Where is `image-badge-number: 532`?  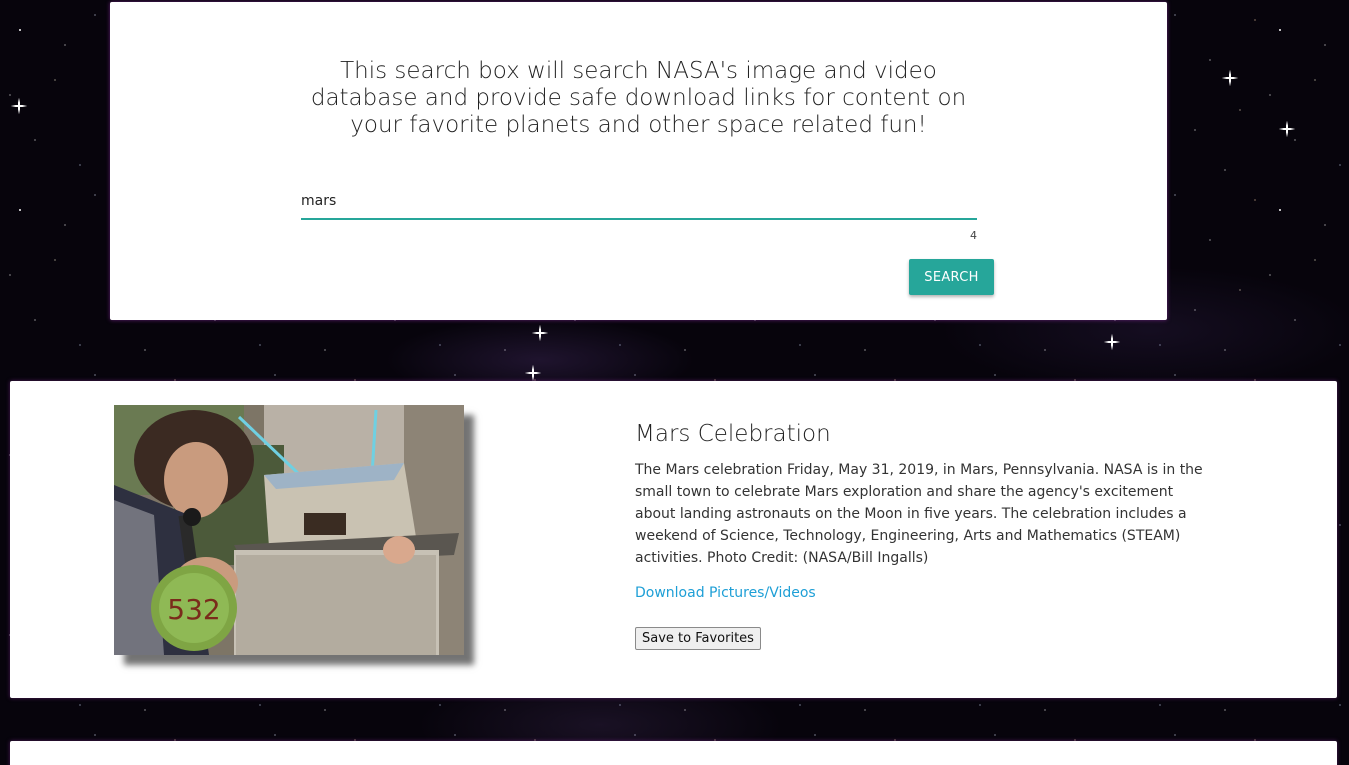 image-badge-number: 532 is located at coordinates (193, 609).